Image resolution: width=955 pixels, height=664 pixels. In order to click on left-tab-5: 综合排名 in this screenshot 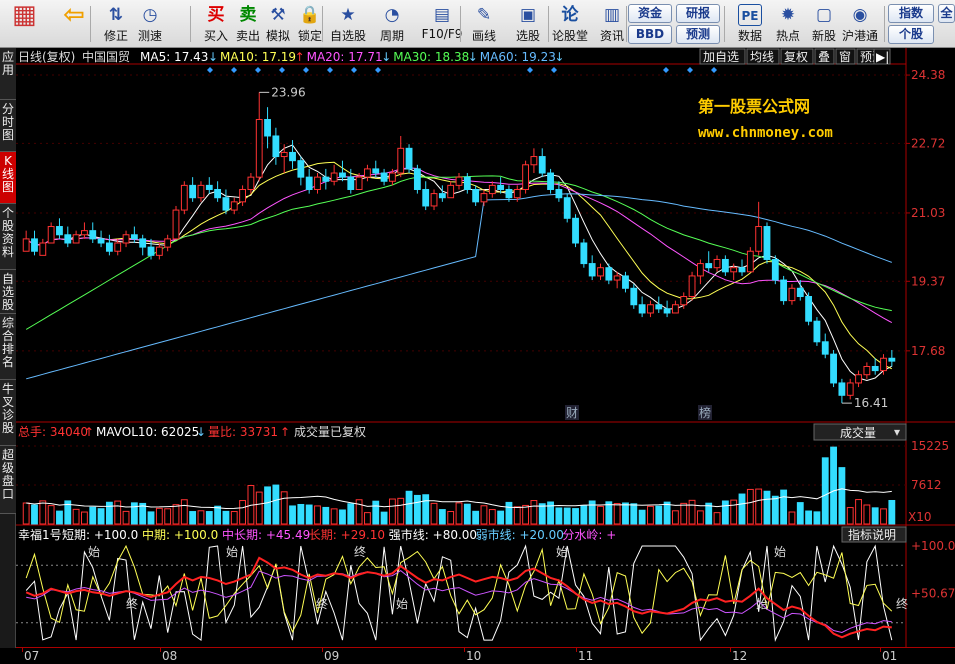, I will do `click(8, 347)`.